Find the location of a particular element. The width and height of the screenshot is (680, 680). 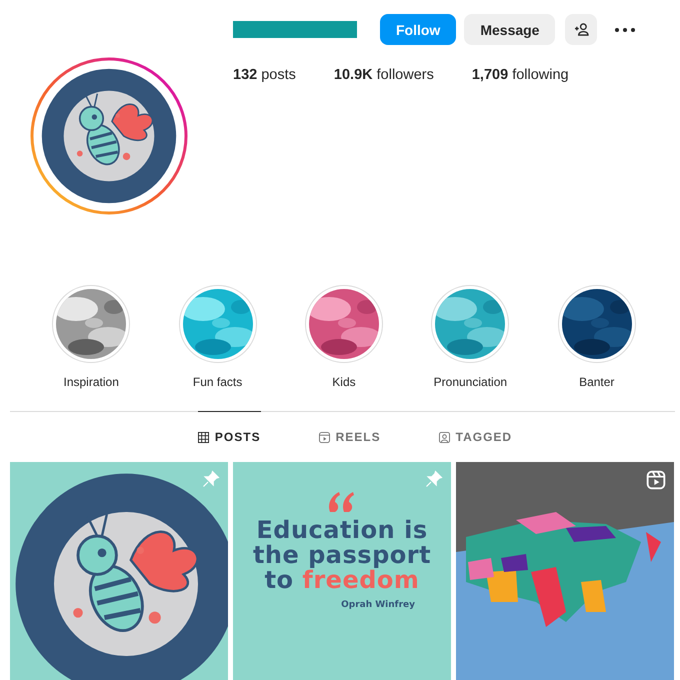

tagged-icon is located at coordinates (444, 437).